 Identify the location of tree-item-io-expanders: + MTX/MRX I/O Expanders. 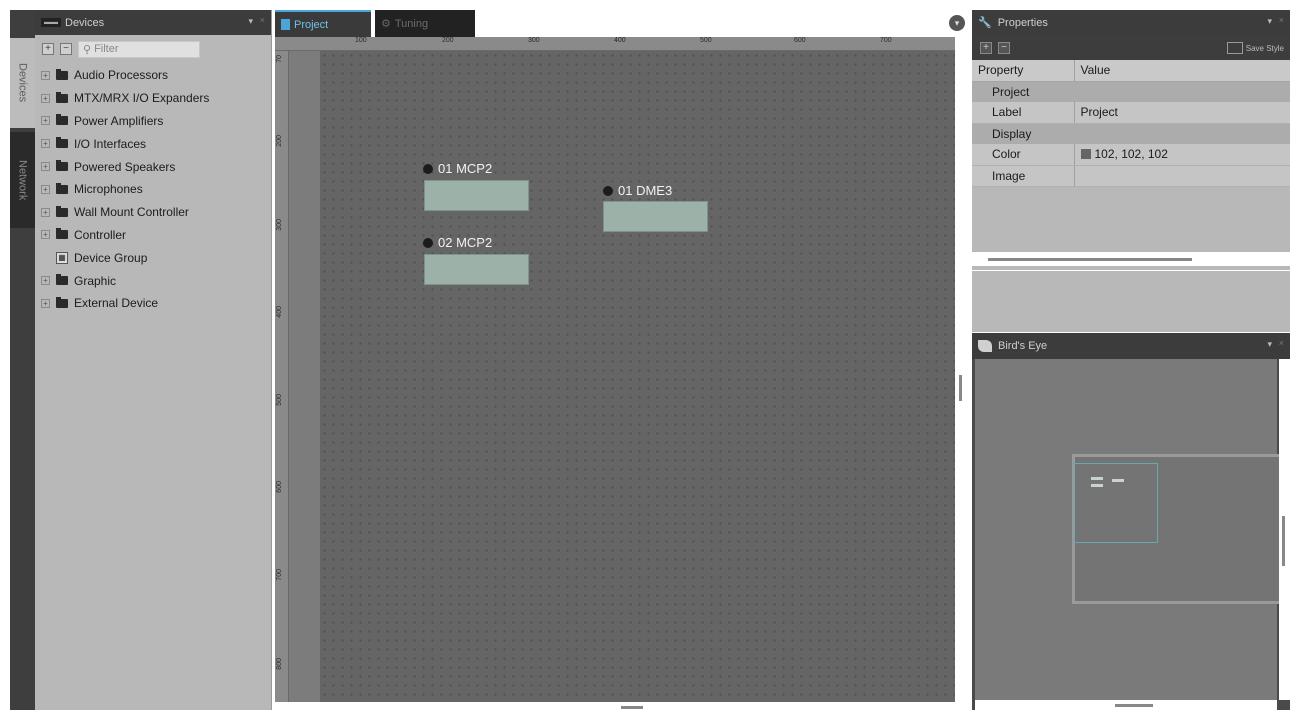
(153, 98).